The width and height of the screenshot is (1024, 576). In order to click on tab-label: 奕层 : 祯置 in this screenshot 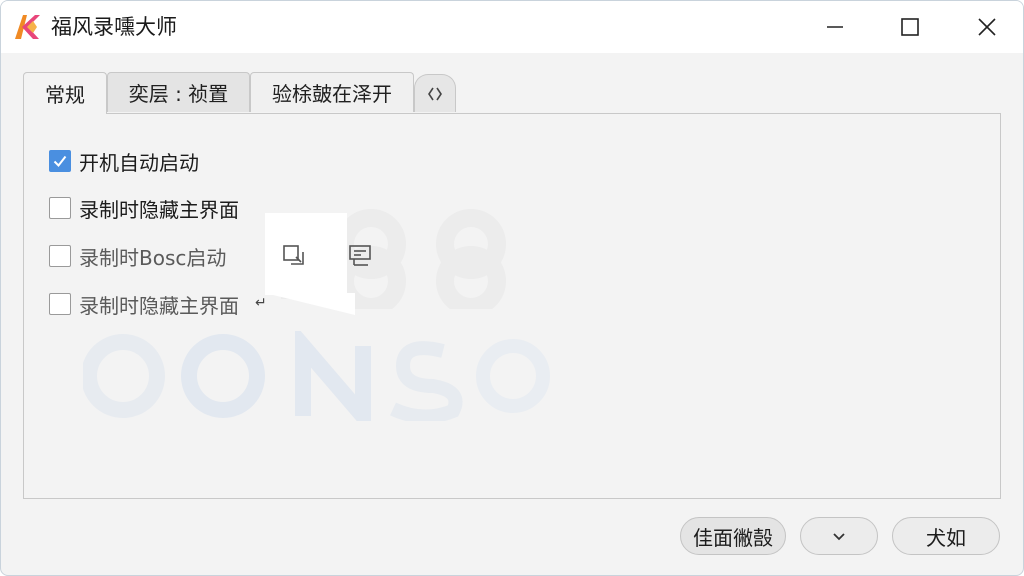, I will do `click(178, 94)`.